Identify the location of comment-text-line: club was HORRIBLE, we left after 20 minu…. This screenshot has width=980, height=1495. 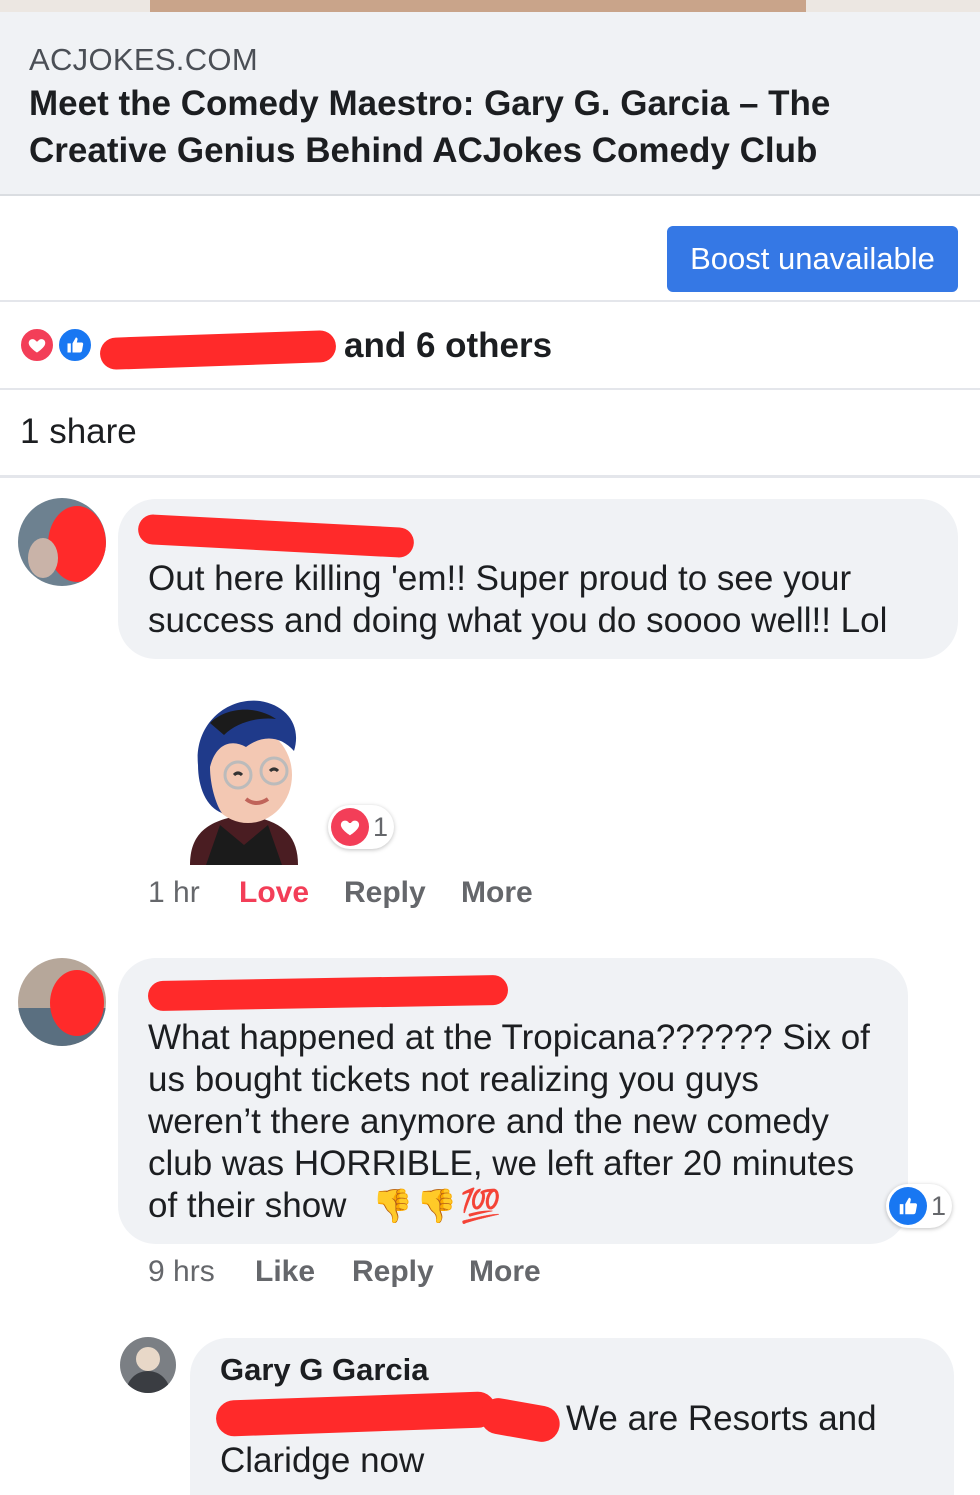
(501, 1163).